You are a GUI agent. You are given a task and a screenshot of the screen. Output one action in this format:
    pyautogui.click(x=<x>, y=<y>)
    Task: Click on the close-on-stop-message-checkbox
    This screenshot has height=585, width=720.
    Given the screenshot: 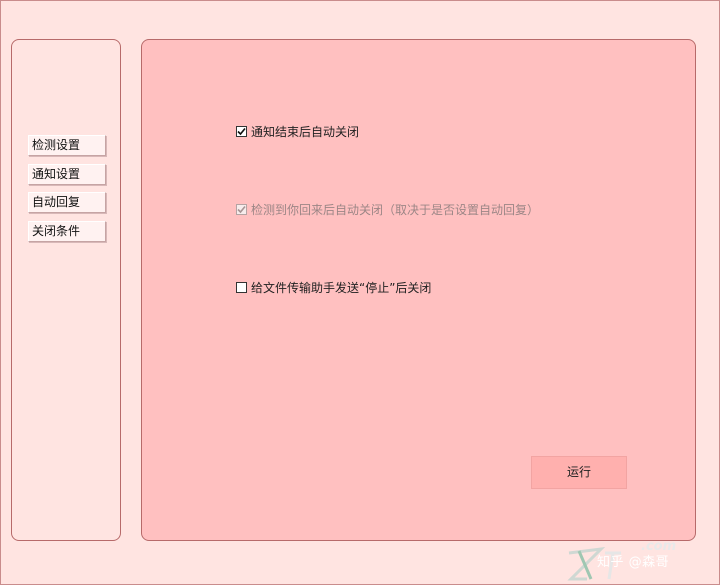 What is the action you would take?
    pyautogui.click(x=241, y=287)
    